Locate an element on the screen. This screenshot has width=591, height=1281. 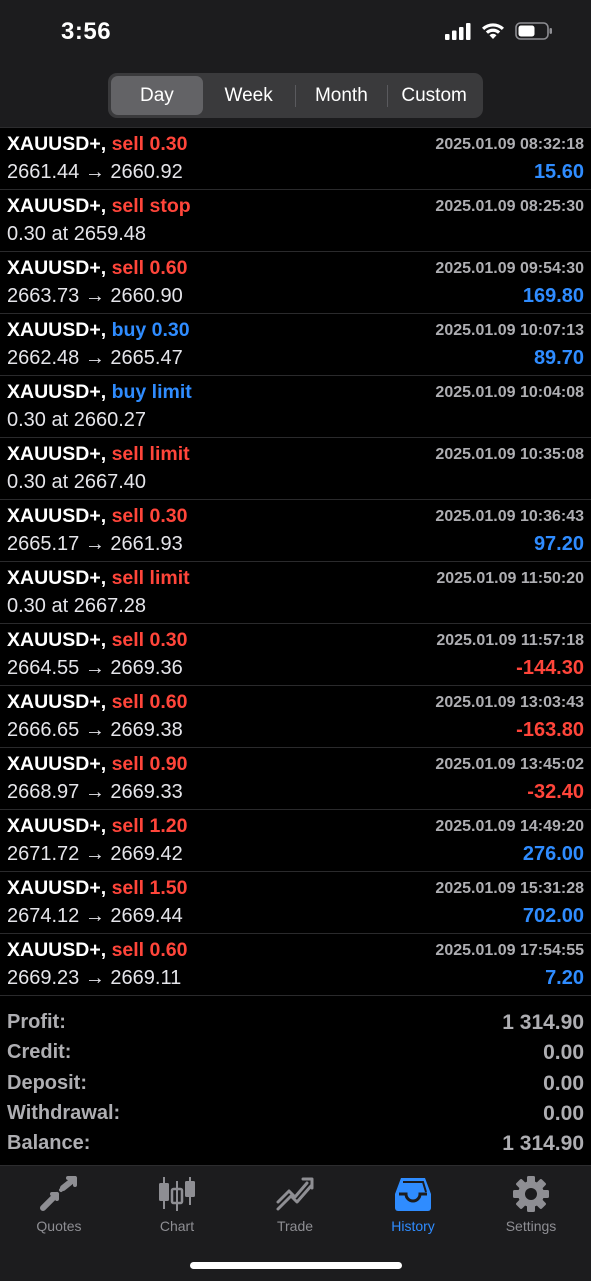
deal-prices: 0.30 at 2660.27 is located at coordinates (77, 420).